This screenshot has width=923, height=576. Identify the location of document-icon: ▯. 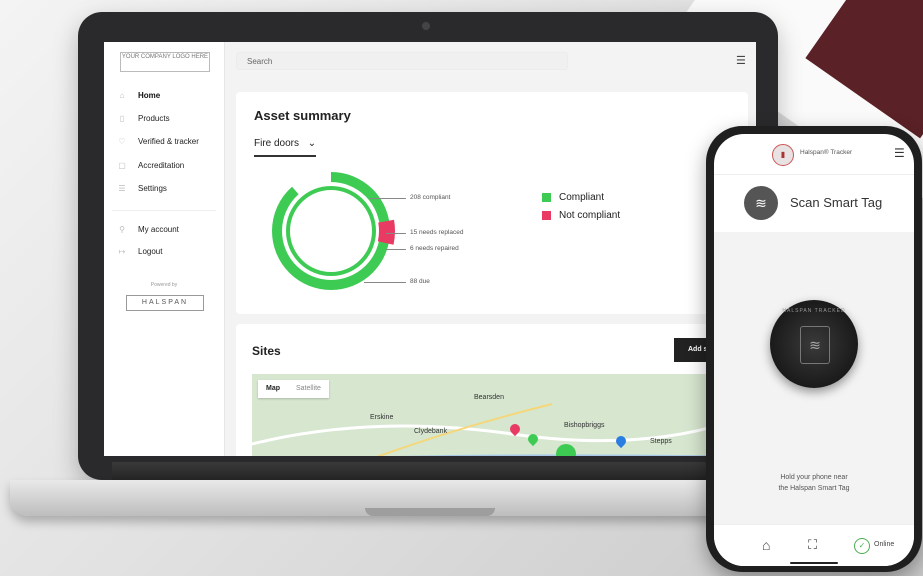
(122, 118).